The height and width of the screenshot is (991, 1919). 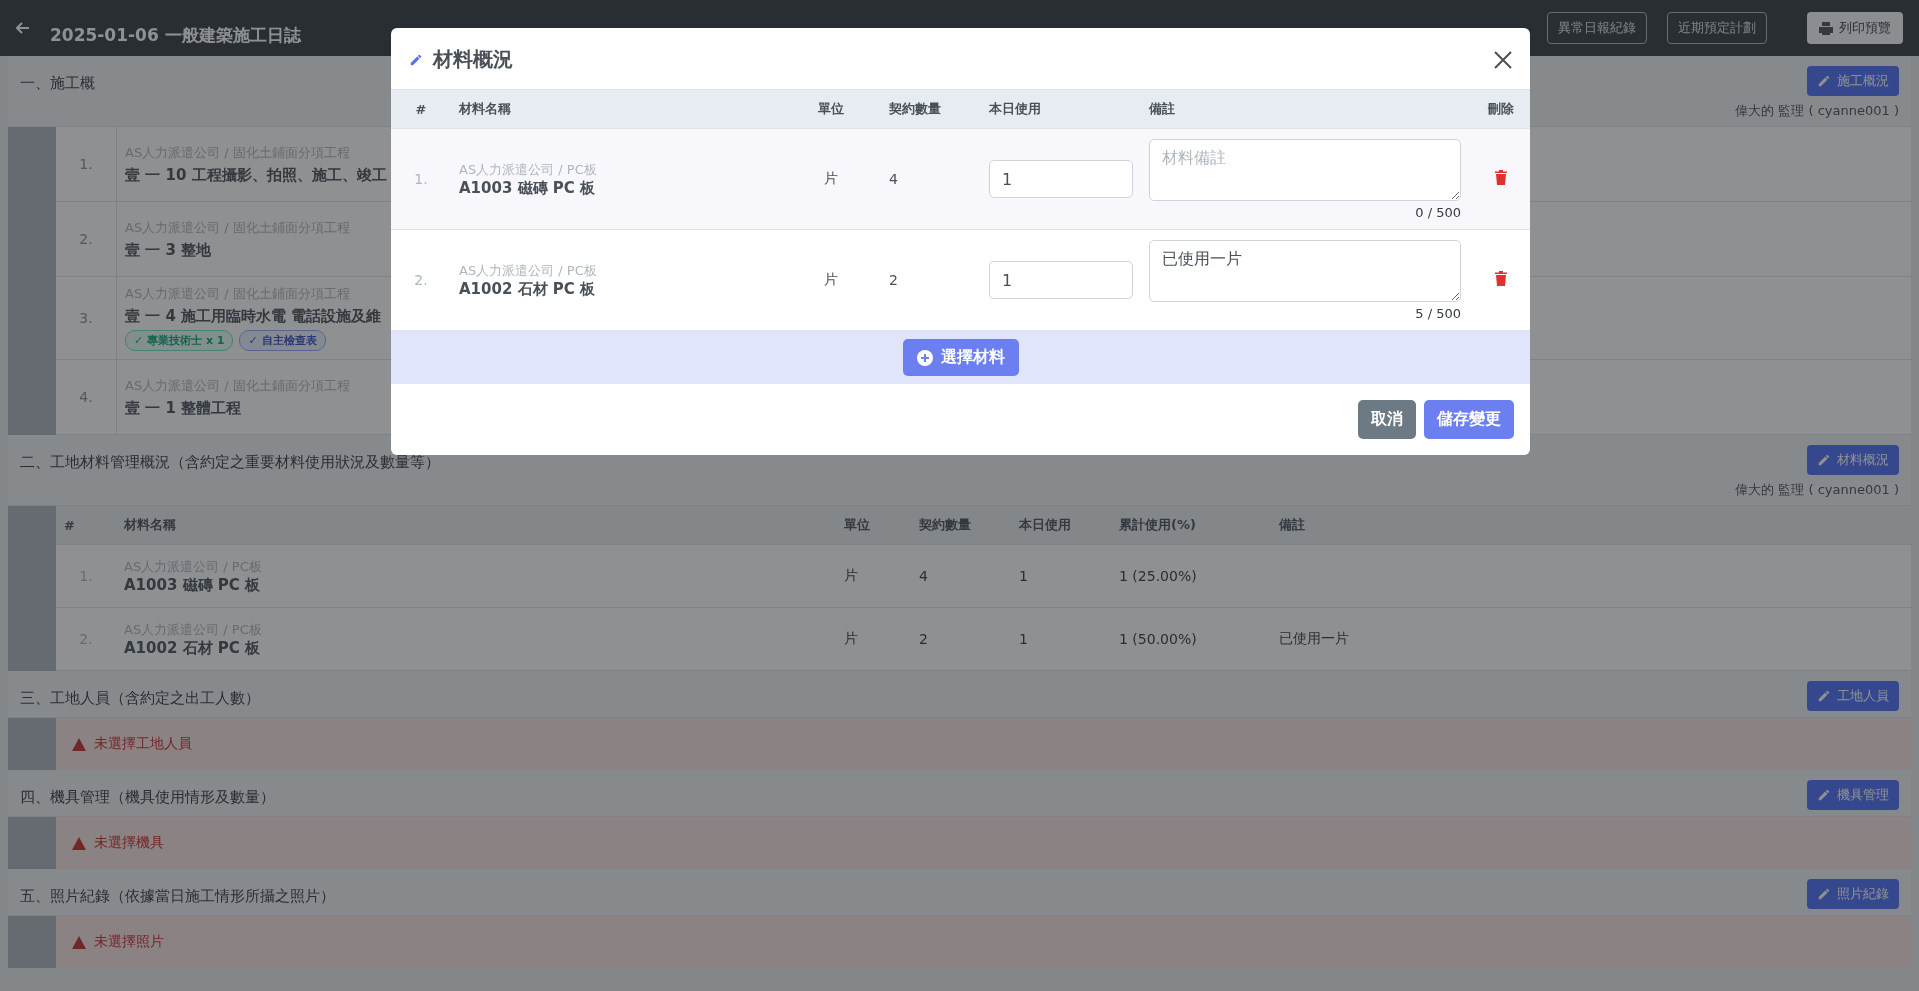 What do you see at coordinates (1597, 28) in the screenshot?
I see `toolbar-button: 異常日報紀錄` at bounding box center [1597, 28].